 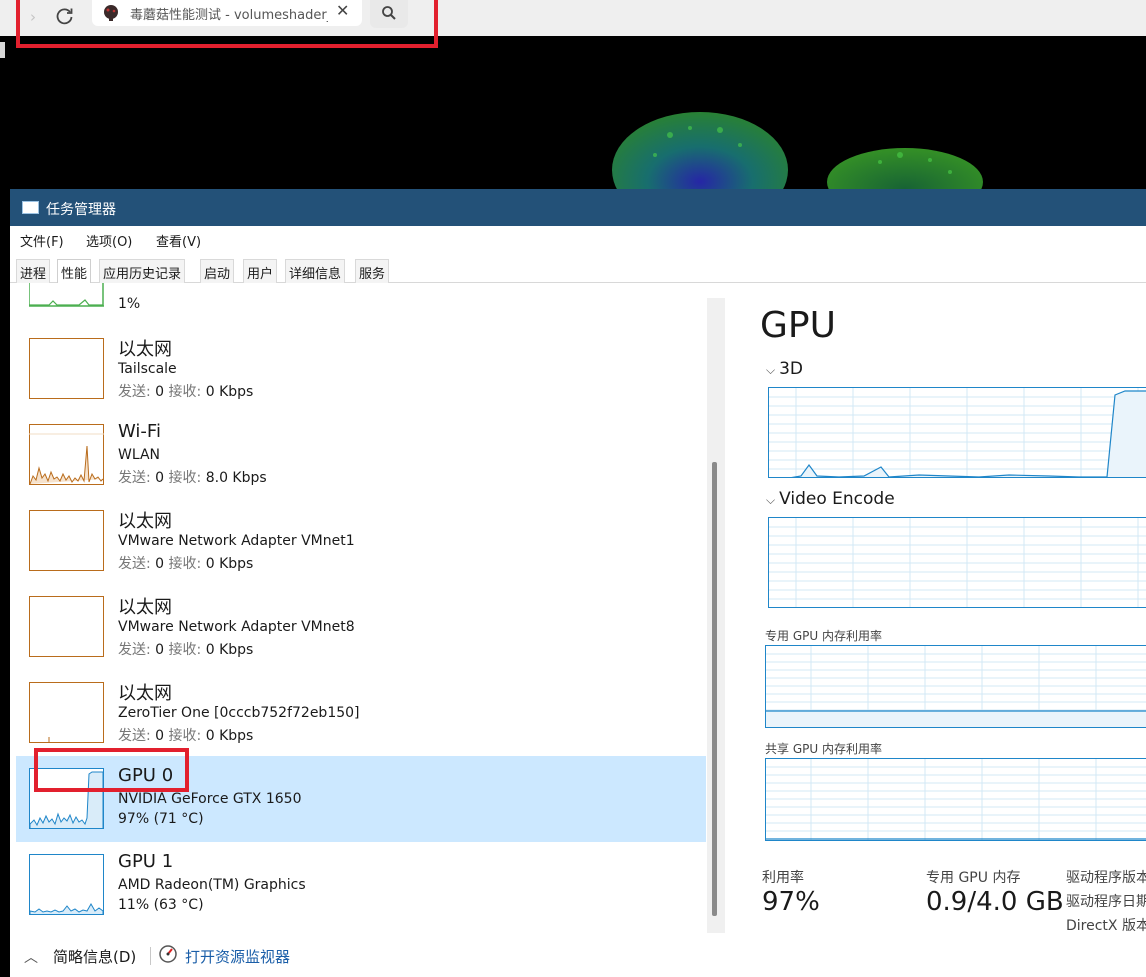 I want to click on graph-dedicated-memory, so click(x=955, y=686).